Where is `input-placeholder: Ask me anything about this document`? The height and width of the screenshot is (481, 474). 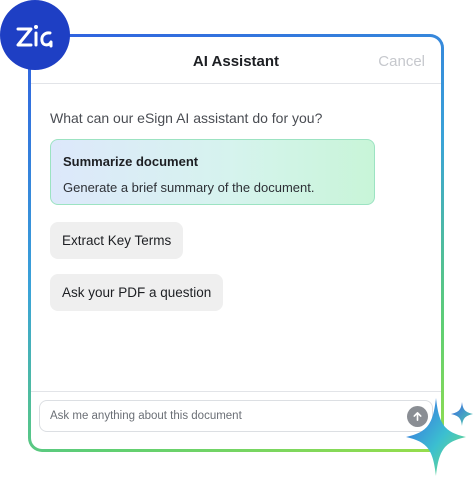 input-placeholder: Ask me anything about this document is located at coordinates (146, 416).